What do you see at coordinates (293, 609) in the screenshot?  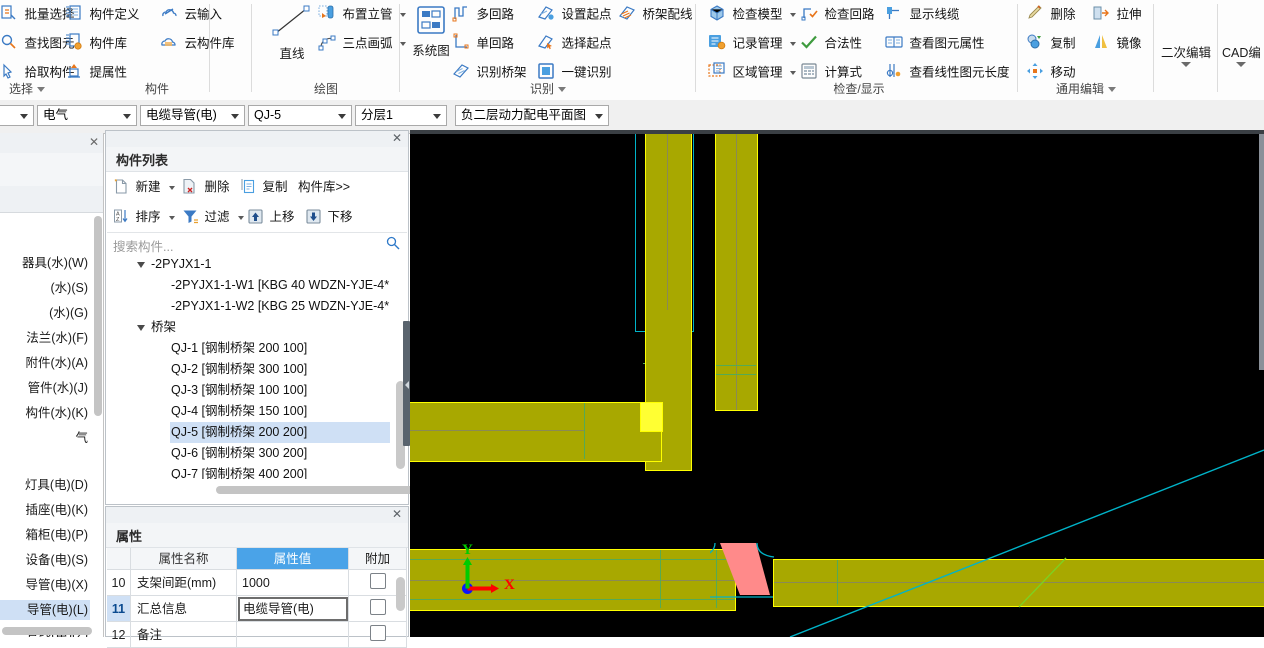 I see `property-value-editor: 电缆导管(电)` at bounding box center [293, 609].